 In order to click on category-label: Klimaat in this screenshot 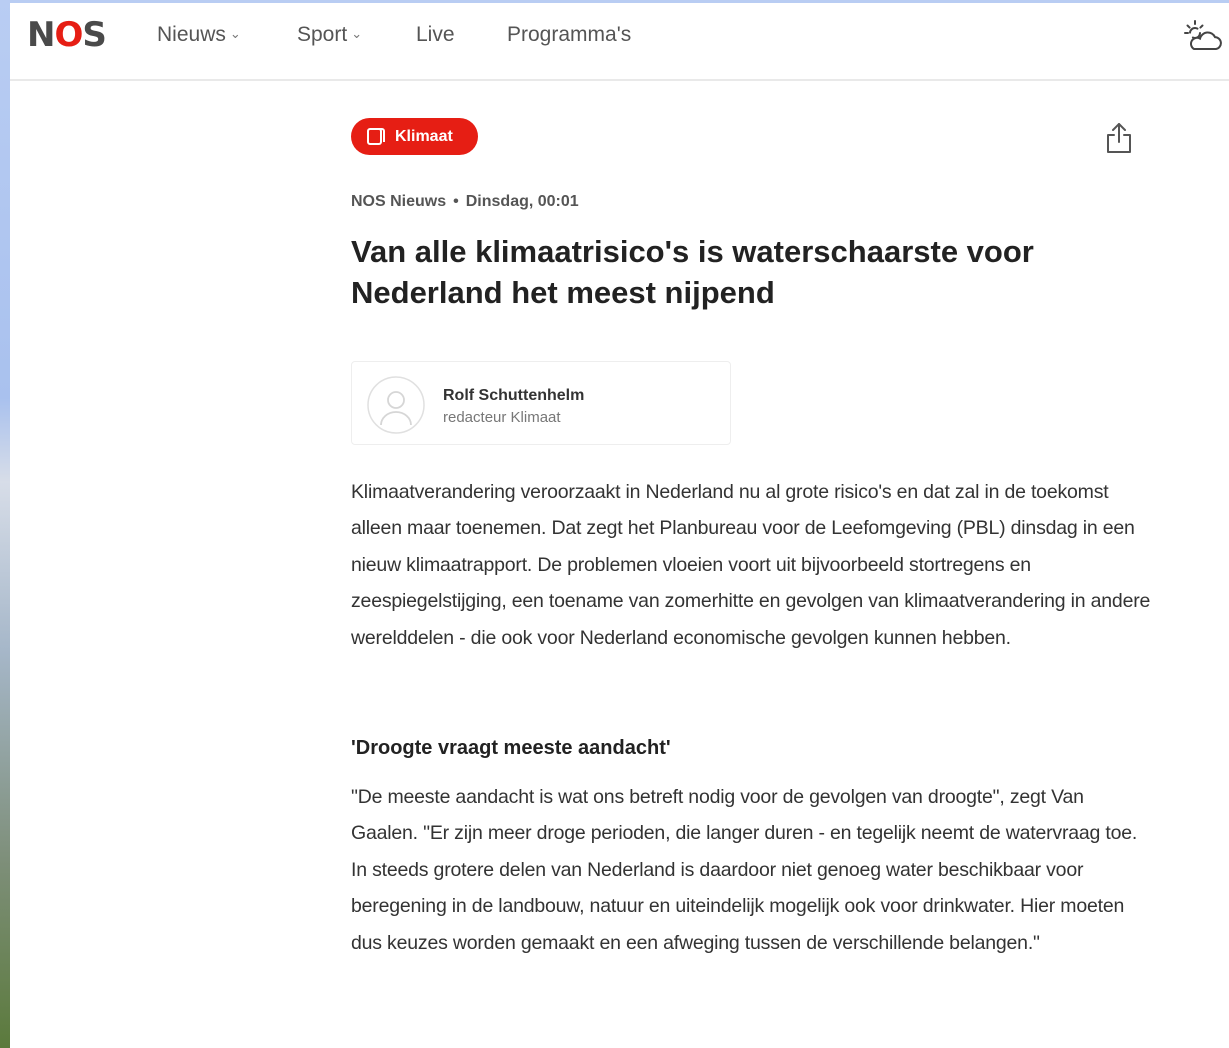, I will do `click(424, 136)`.